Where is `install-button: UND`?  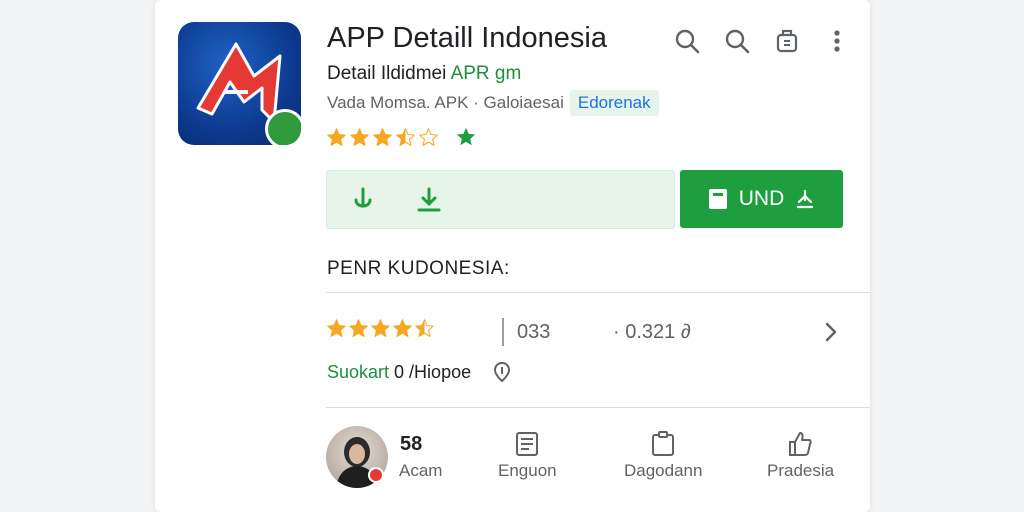
install-button: UND is located at coordinates (761, 199).